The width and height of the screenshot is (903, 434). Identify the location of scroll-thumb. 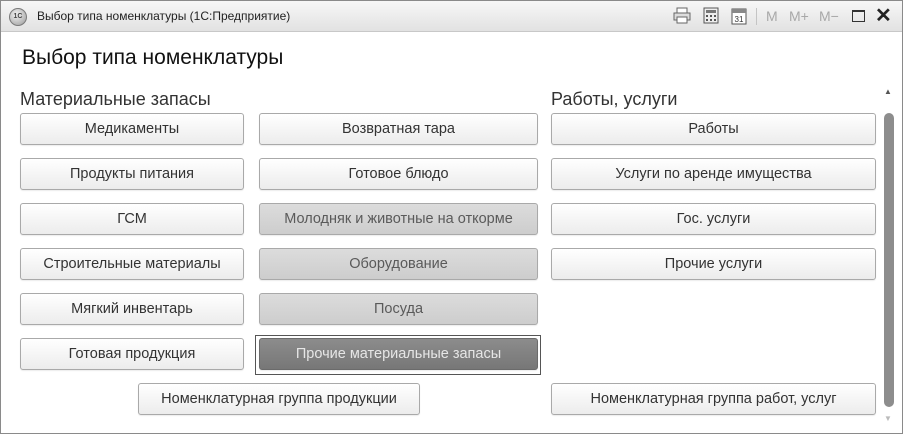
(889, 260).